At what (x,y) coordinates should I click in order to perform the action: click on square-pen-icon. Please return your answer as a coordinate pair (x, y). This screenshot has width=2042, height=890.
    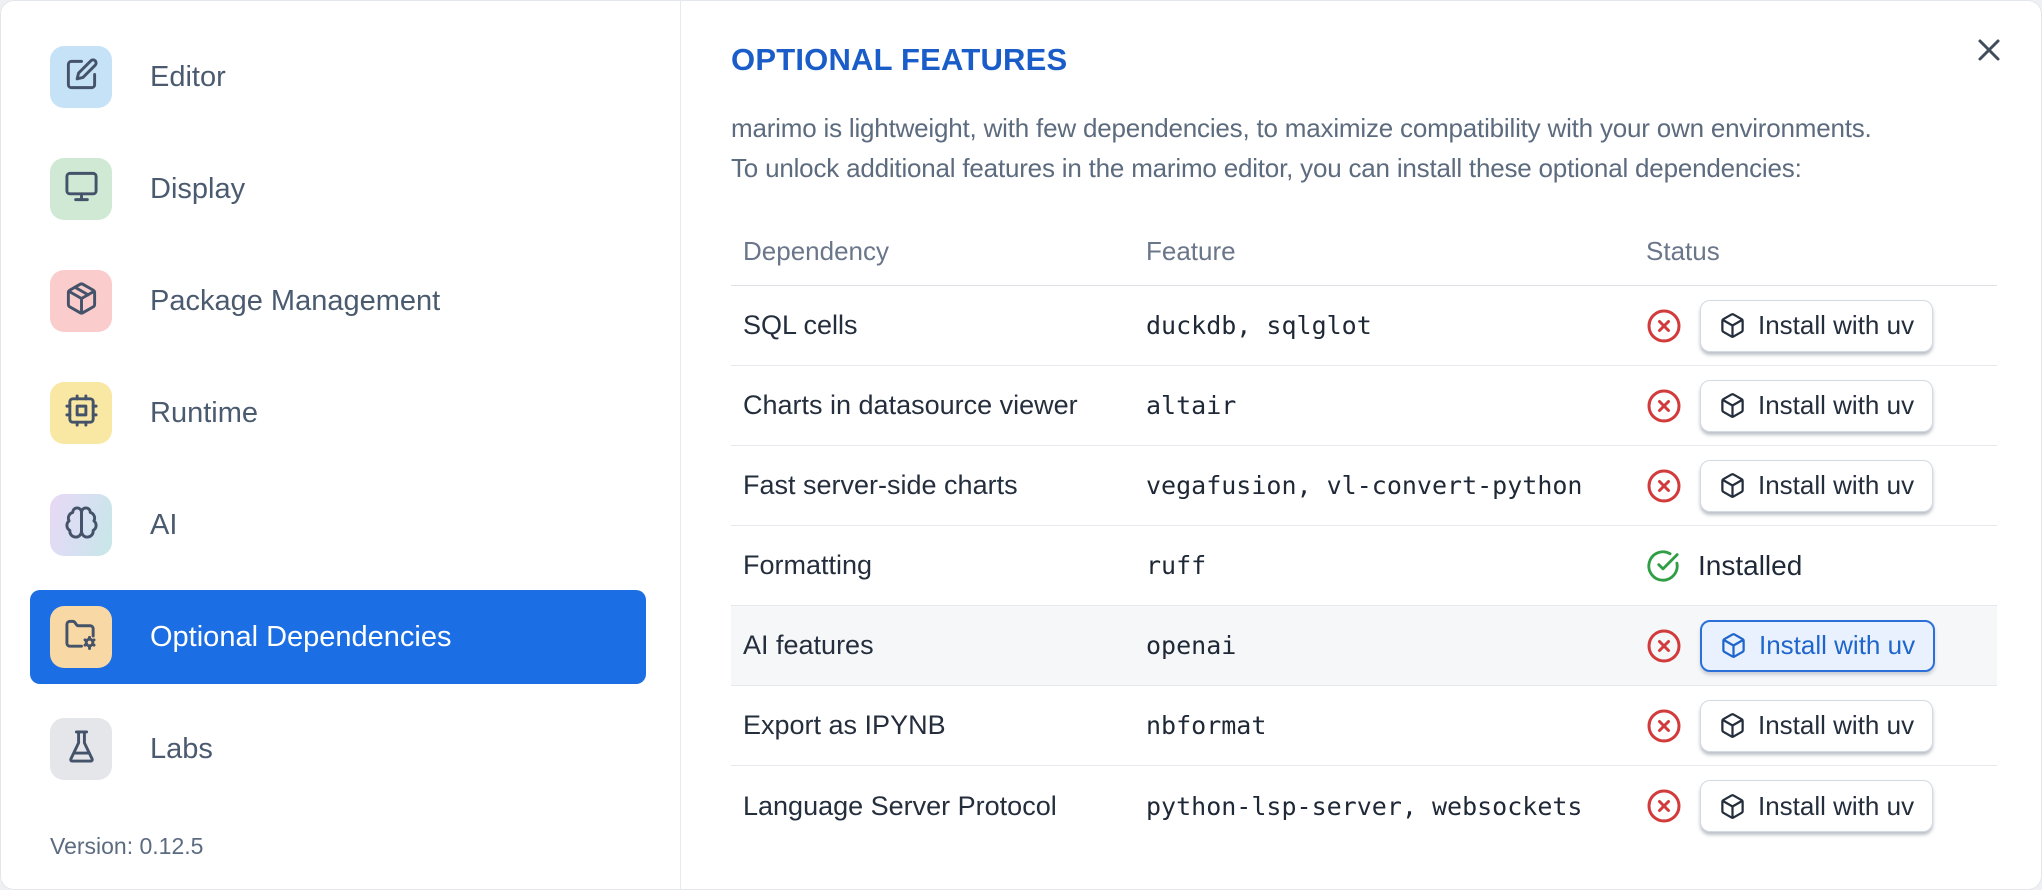
    Looking at the image, I should click on (81, 77).